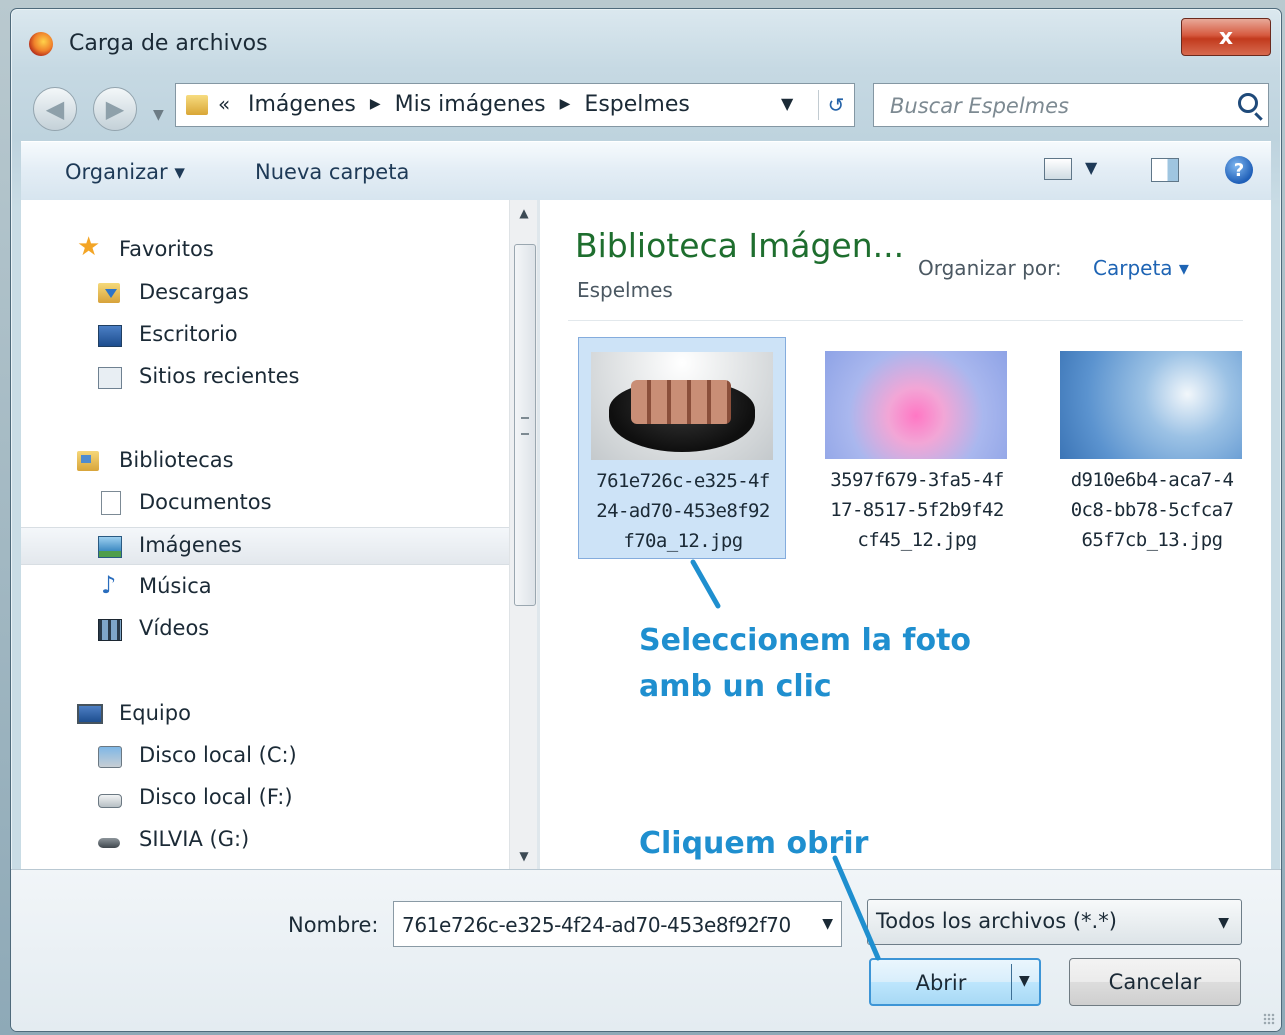  What do you see at coordinates (302, 104) in the screenshot?
I see `breadcrumb-item: Imágenes` at bounding box center [302, 104].